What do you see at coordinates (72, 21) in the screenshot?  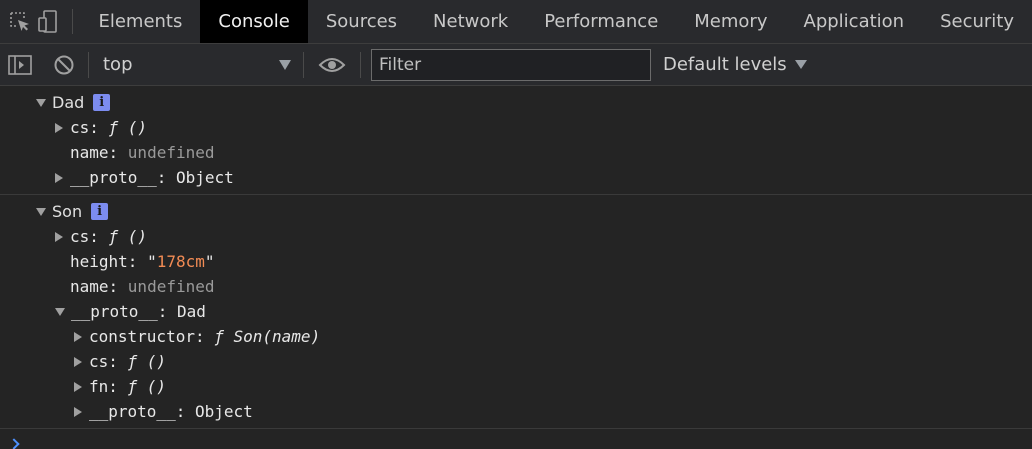 I see `tabbar-separator` at bounding box center [72, 21].